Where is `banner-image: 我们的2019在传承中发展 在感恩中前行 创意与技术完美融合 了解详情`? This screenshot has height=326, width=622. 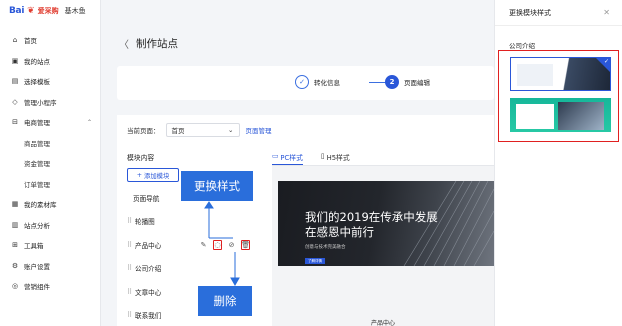 banner-image: 我们的2019在传承中发展 在感恩中前行 创意与技术完美融合 了解详情 is located at coordinates (386, 223).